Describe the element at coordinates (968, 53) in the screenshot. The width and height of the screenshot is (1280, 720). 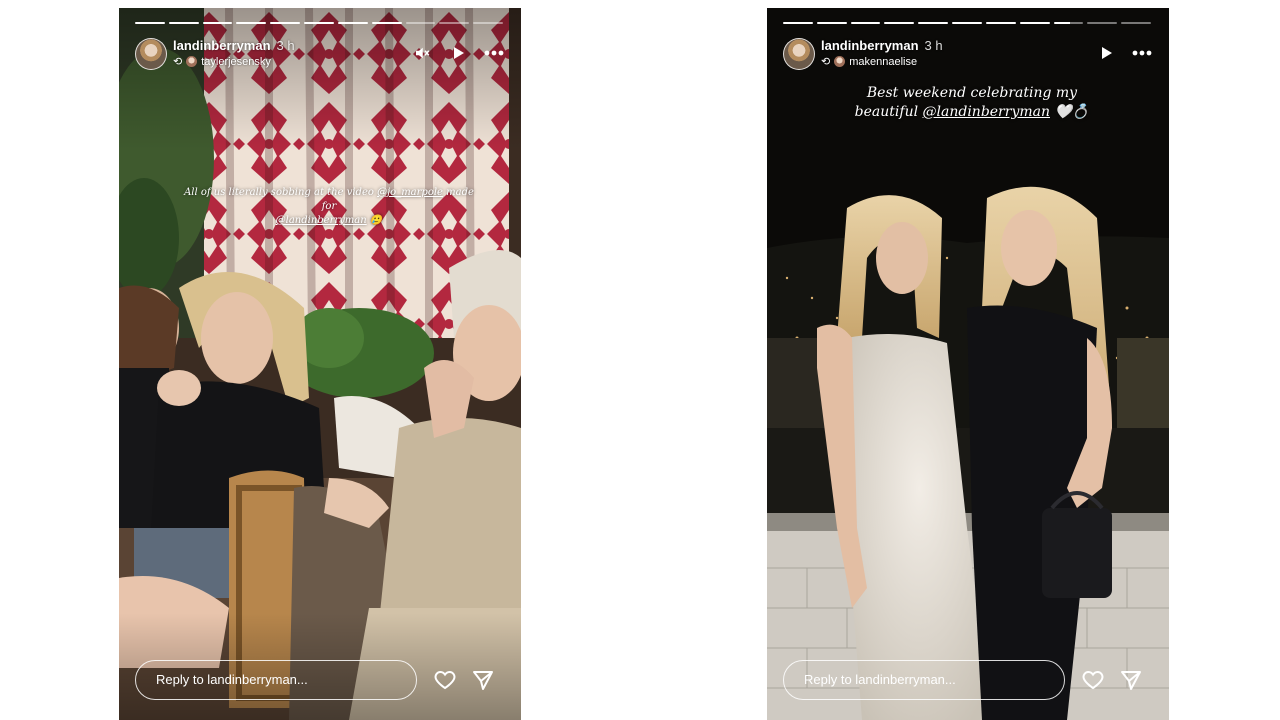
I see `story-header: landinberryman 3 h ⟲ makennaelise` at that location.